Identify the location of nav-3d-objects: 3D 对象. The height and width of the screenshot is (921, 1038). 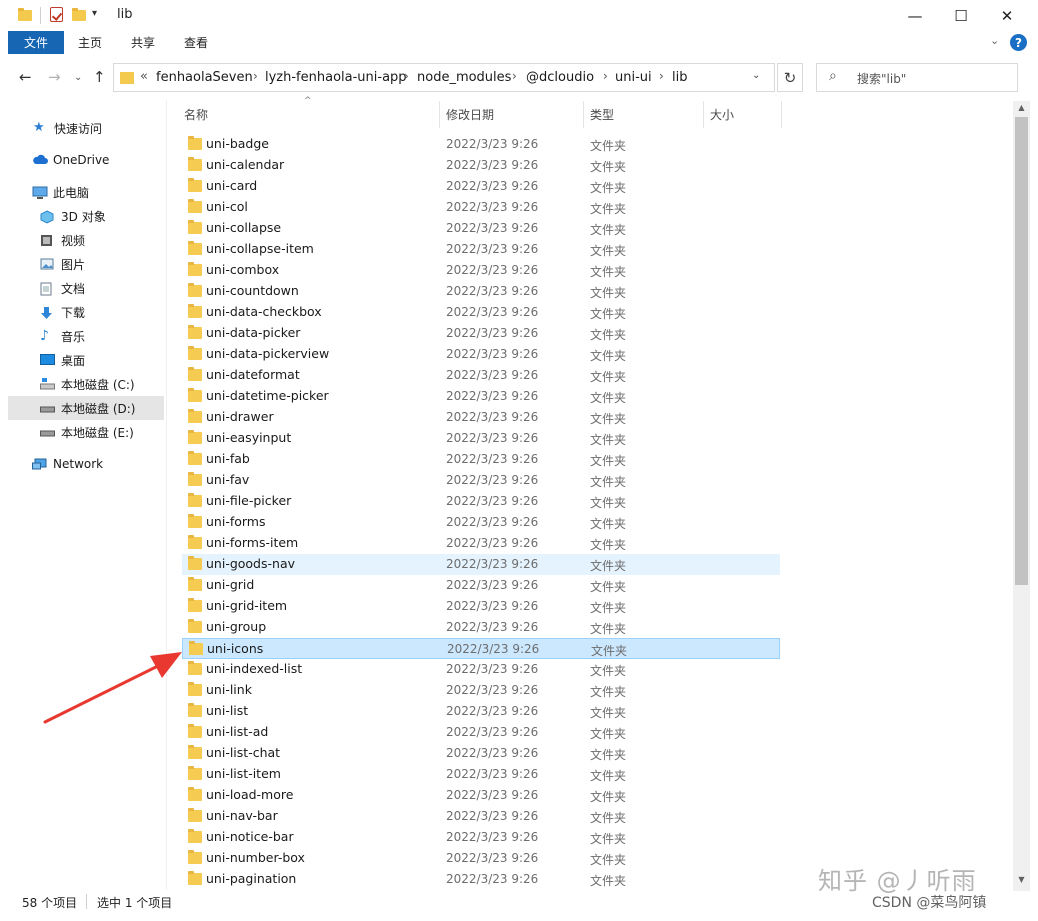
(86, 216).